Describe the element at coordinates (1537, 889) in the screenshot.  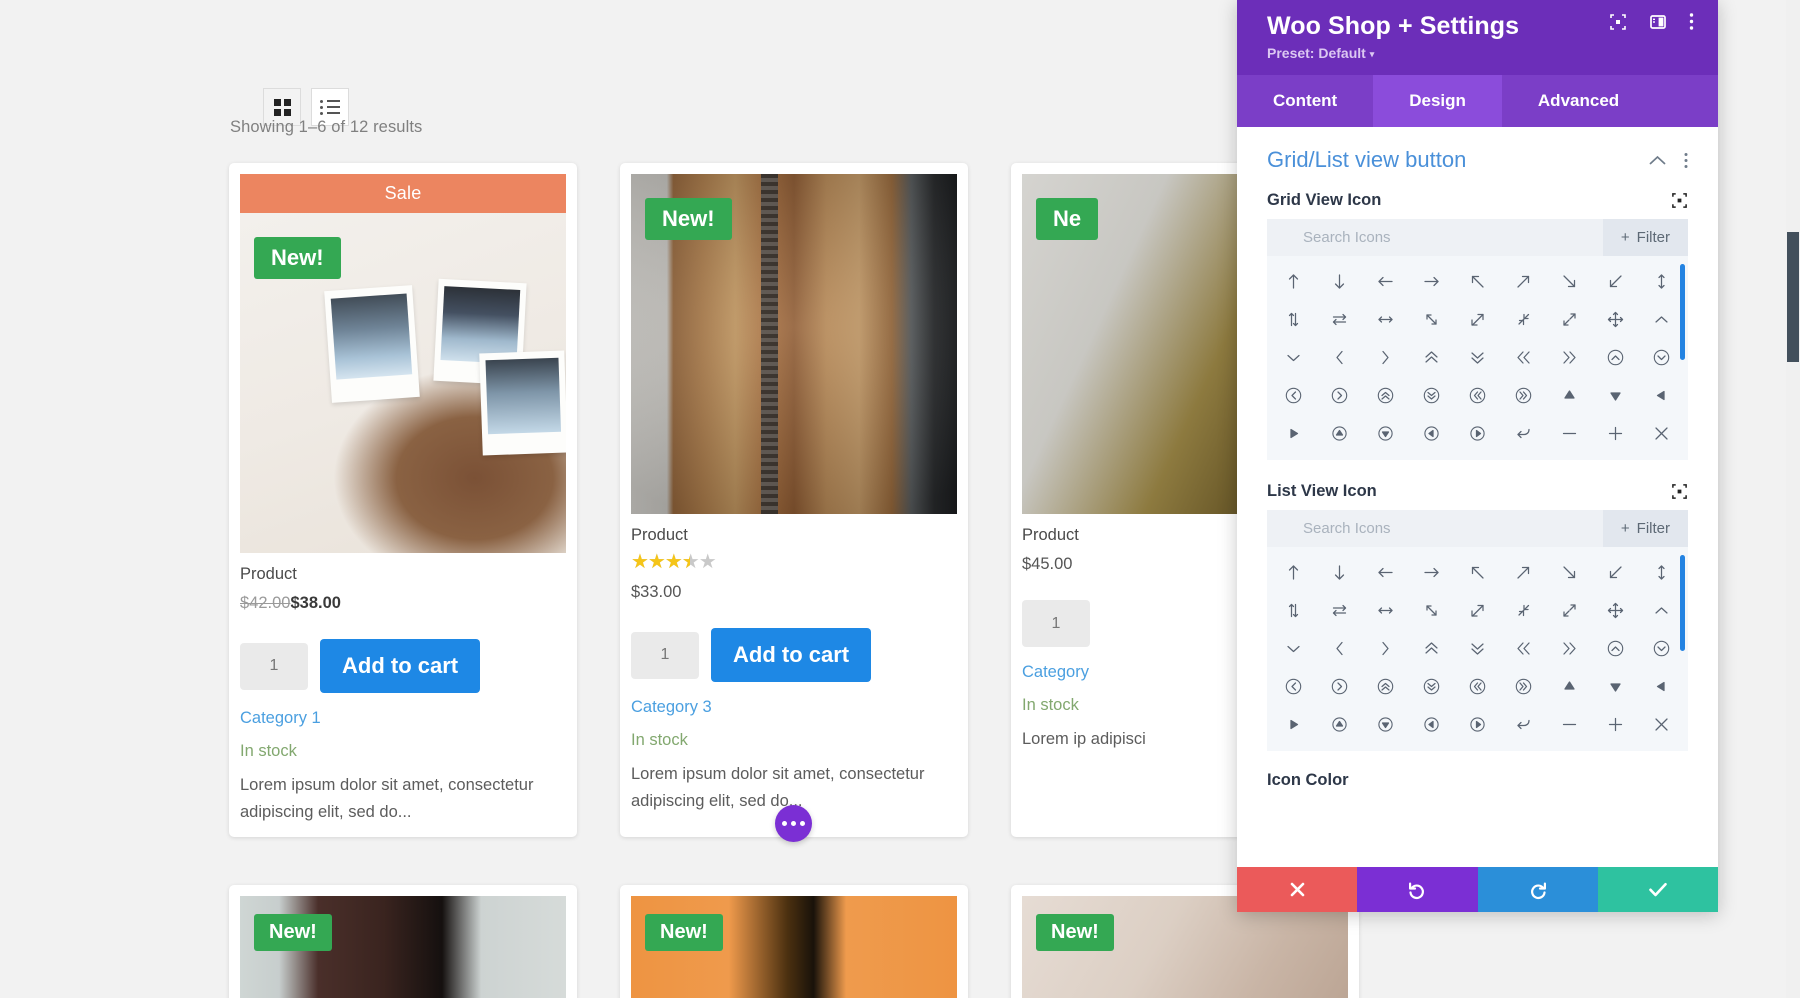
I see `redo-button` at that location.